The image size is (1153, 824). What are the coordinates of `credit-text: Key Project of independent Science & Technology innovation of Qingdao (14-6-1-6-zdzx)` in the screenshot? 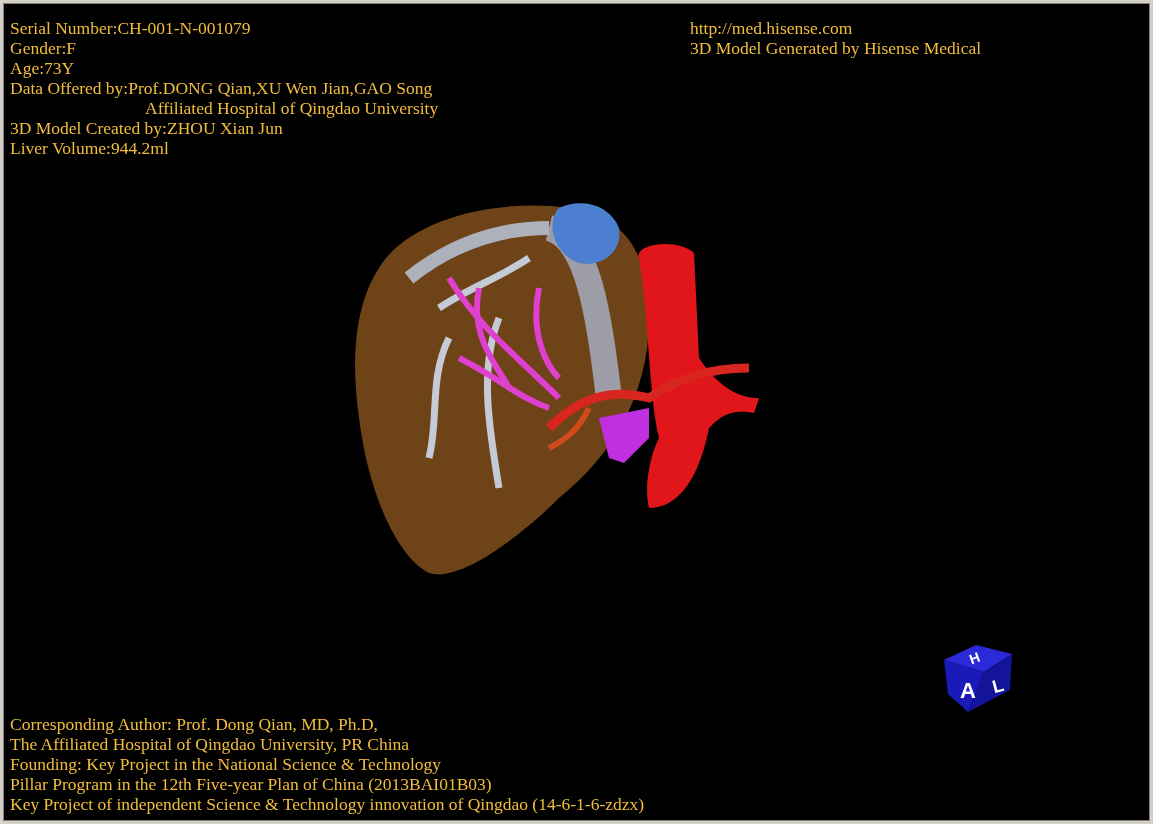 It's located at (327, 804).